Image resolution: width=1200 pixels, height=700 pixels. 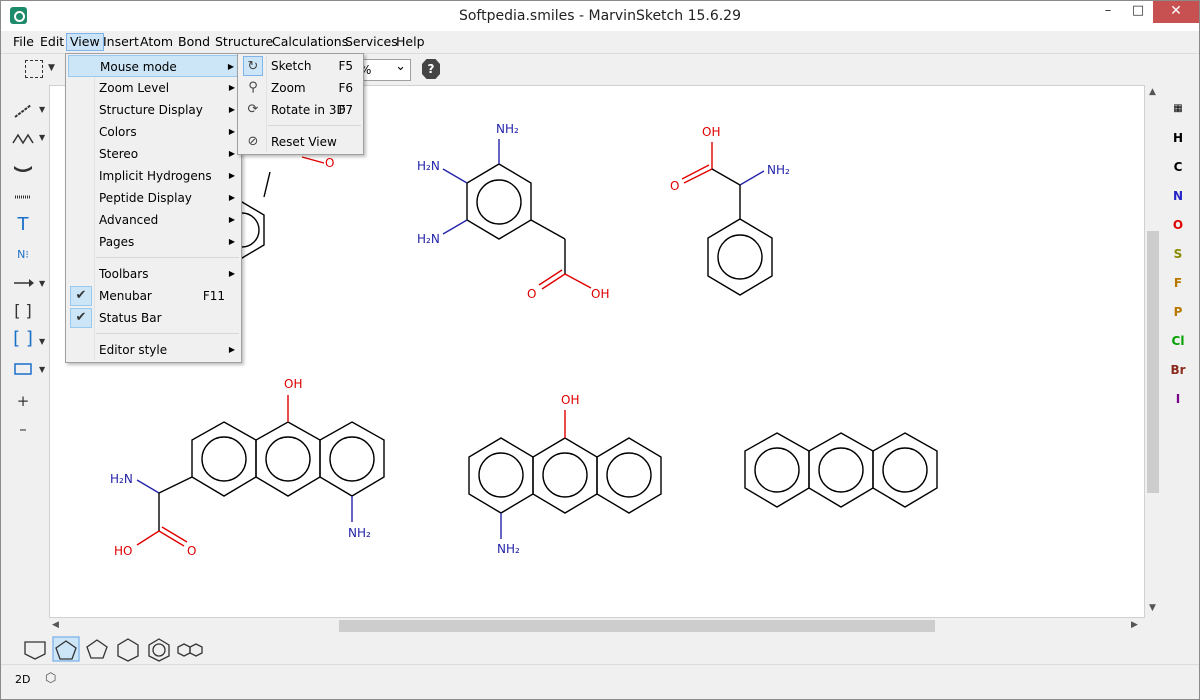 What do you see at coordinates (1176, 12) in the screenshot?
I see `close-button: ✕` at bounding box center [1176, 12].